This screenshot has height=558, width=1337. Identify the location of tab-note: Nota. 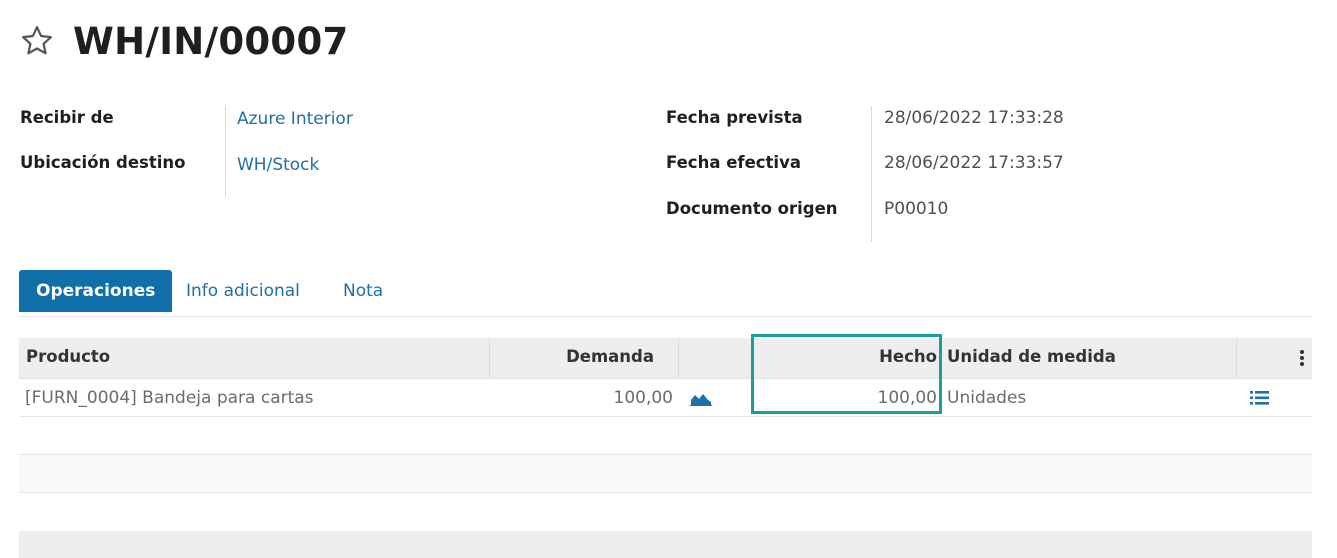
(363, 291).